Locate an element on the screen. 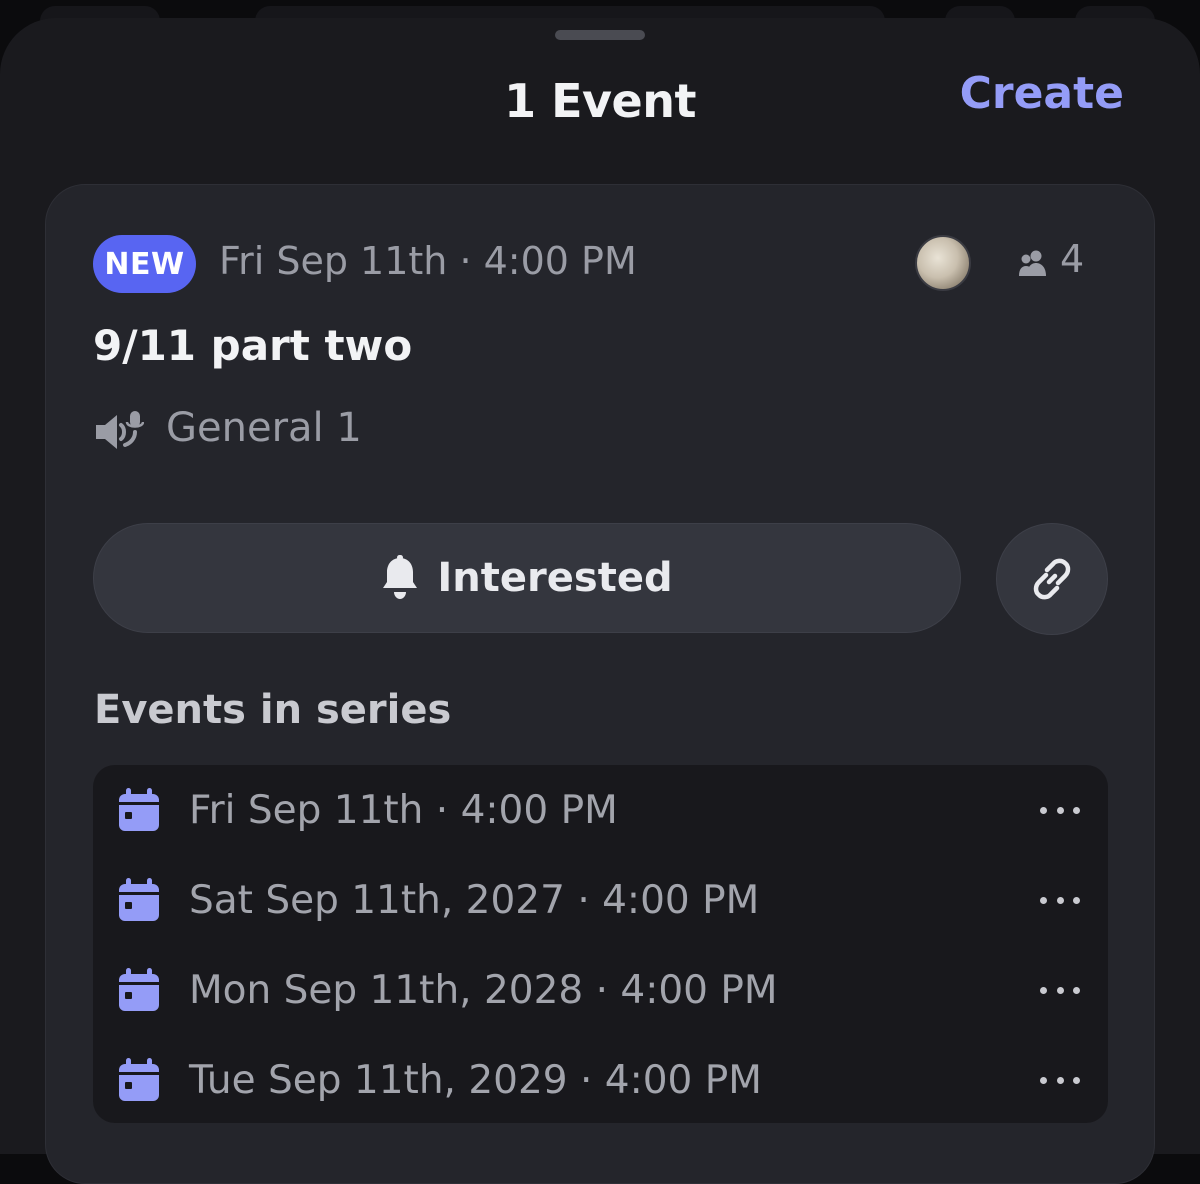 This screenshot has width=1200, height=1184. interested-count: 4 is located at coordinates (1072, 259).